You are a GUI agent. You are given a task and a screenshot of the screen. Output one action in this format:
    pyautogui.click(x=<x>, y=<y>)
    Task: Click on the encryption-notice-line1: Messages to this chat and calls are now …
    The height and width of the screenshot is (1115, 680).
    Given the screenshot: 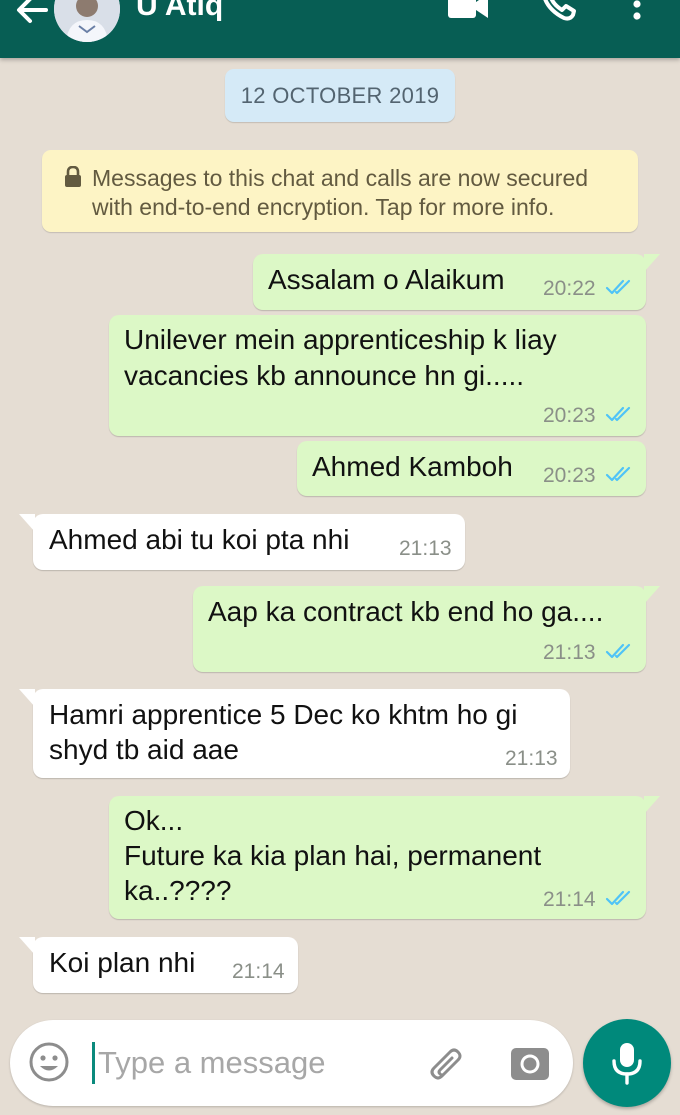 What is the action you would take?
    pyautogui.click(x=340, y=178)
    